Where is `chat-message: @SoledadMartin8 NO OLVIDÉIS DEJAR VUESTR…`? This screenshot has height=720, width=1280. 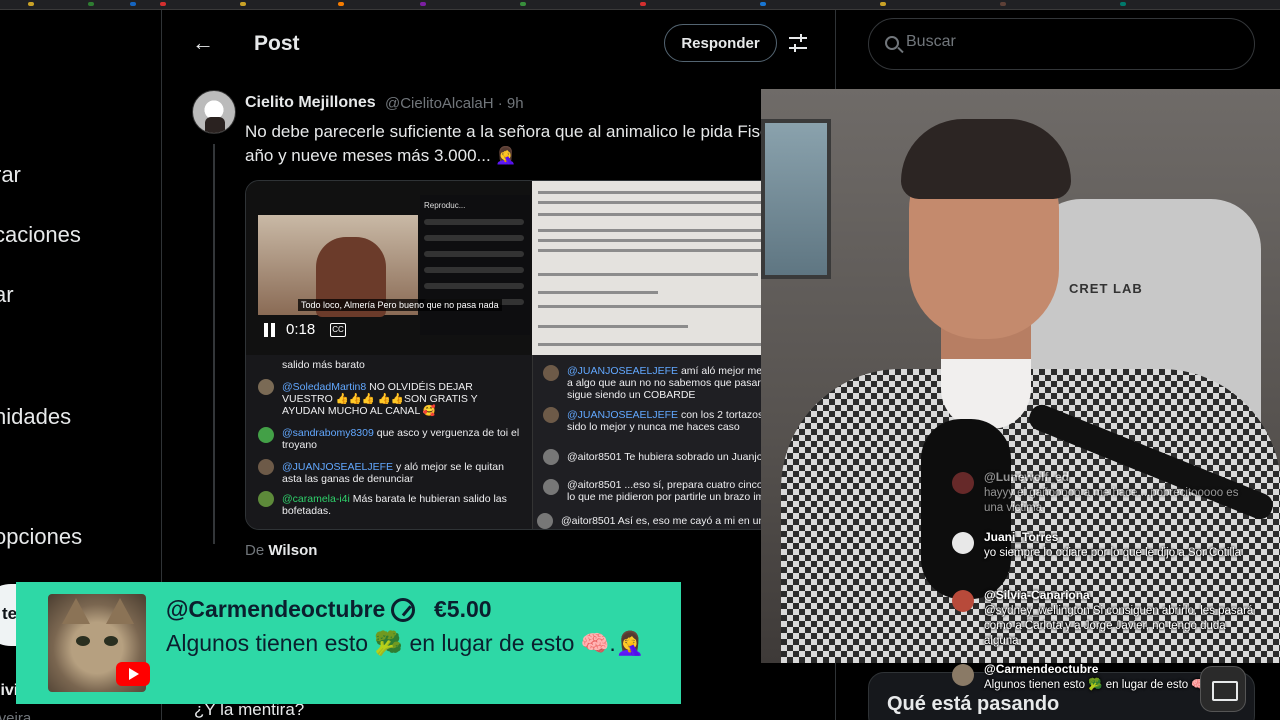
chat-message: @SoledadMartin8 NO OLVIDÉIS DEJAR VUESTR… is located at coordinates (380, 399).